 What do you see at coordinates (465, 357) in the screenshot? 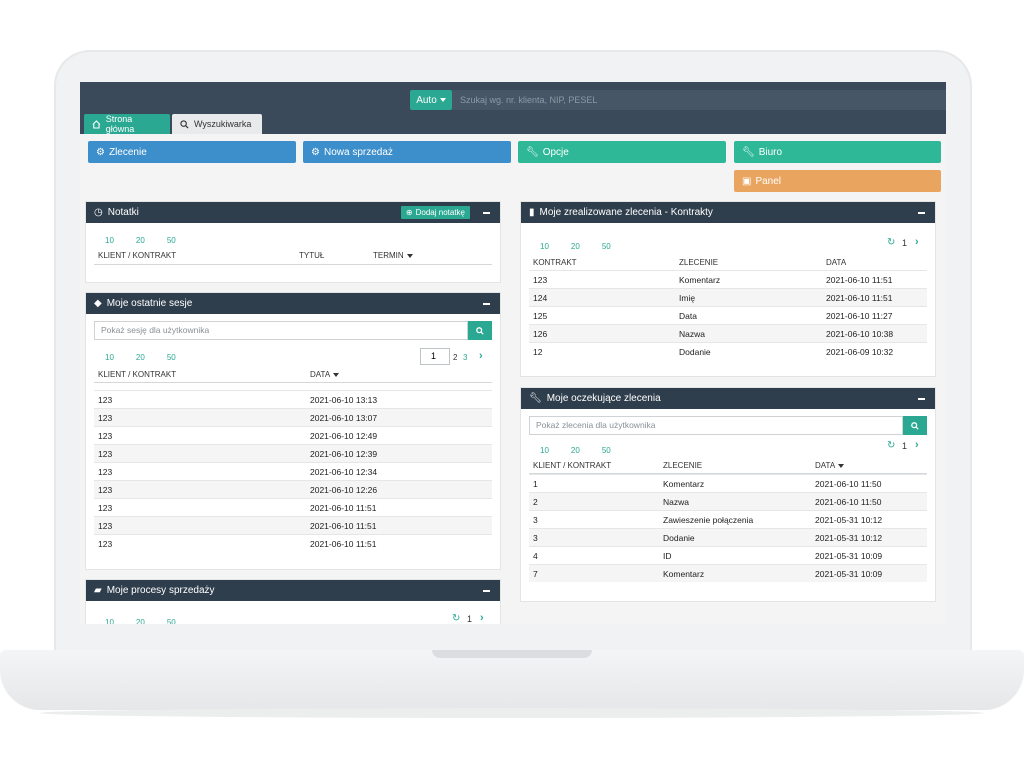
I see `page-link: 3` at bounding box center [465, 357].